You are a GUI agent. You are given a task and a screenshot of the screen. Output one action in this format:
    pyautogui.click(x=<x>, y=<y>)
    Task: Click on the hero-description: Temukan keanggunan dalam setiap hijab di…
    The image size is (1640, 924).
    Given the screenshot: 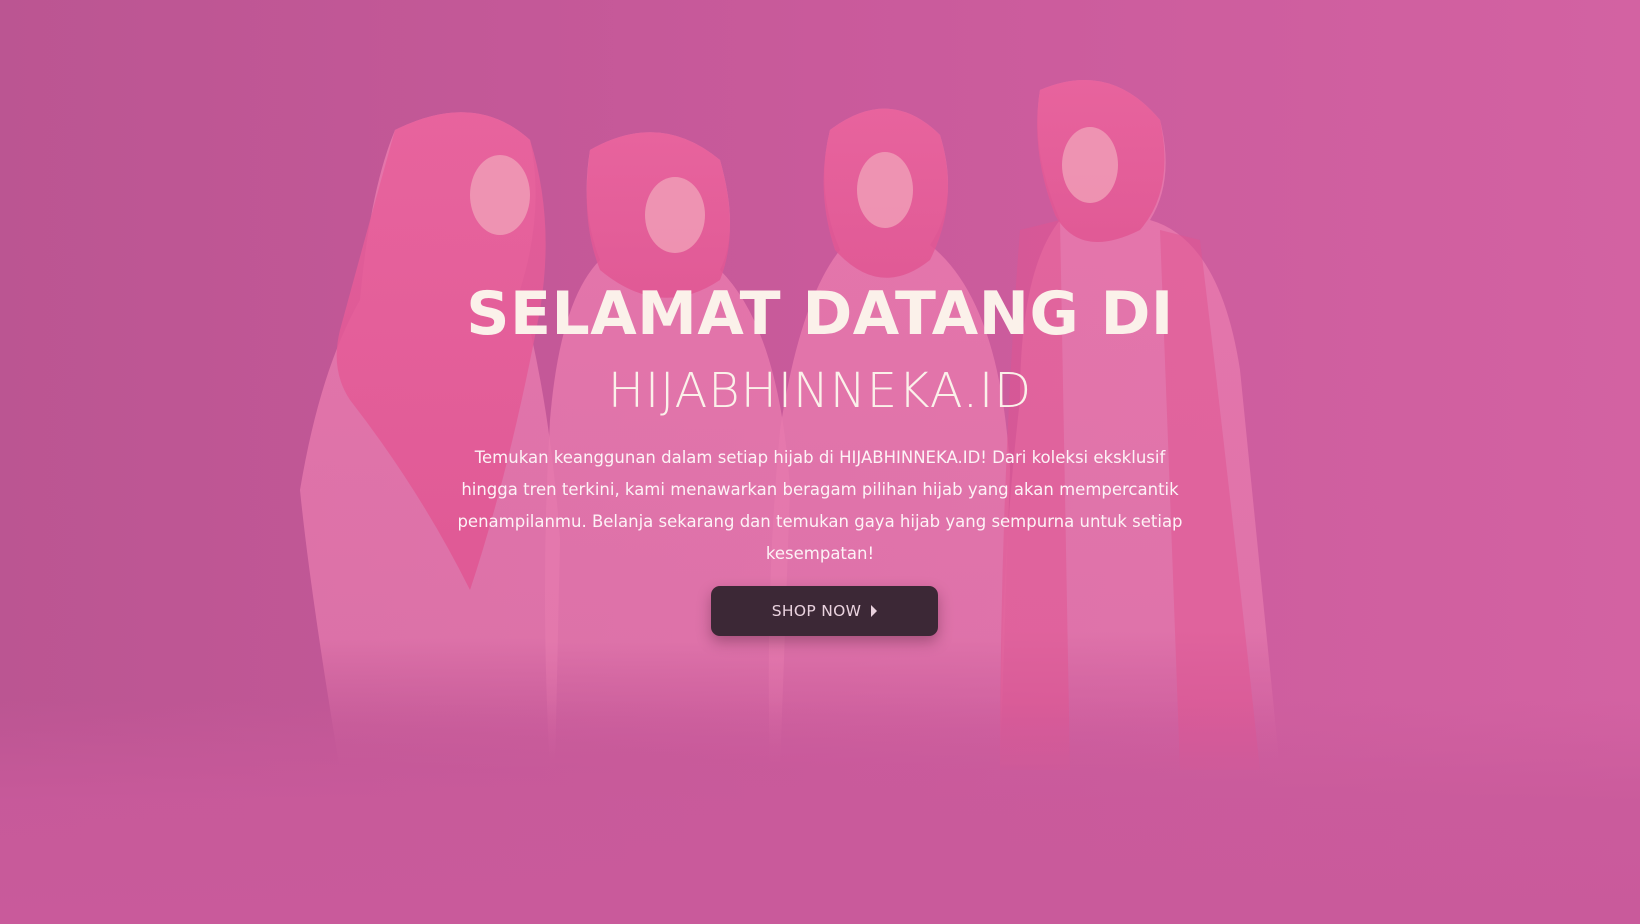 What is the action you would take?
    pyautogui.click(x=820, y=505)
    